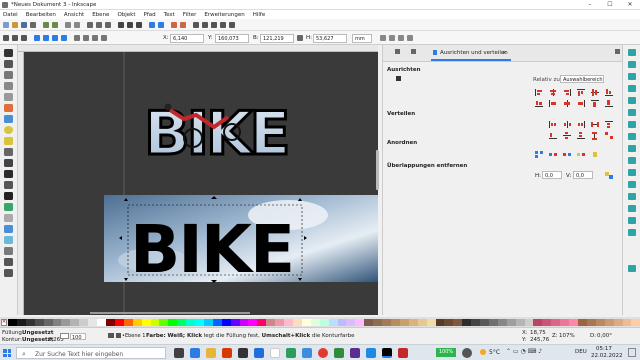  Describe the element at coordinates (111, 335) in the screenshot. I see `layer-visibility-icon` at that location.